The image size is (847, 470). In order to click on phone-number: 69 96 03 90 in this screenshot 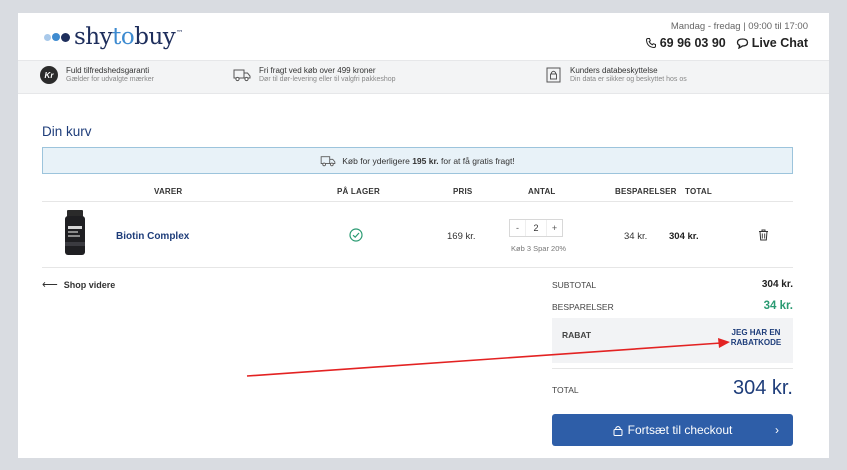, I will do `click(693, 43)`.